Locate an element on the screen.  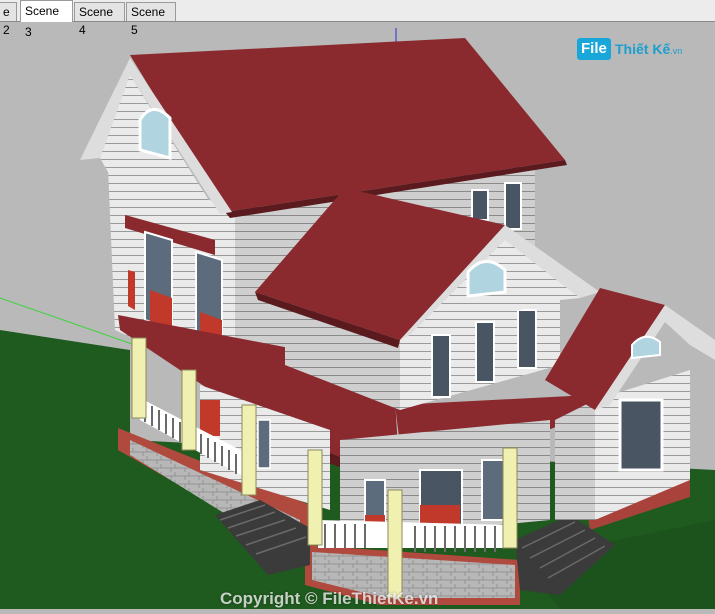
copyright-watermark: Copyright © FileThietKe.vn is located at coordinates (329, 598).